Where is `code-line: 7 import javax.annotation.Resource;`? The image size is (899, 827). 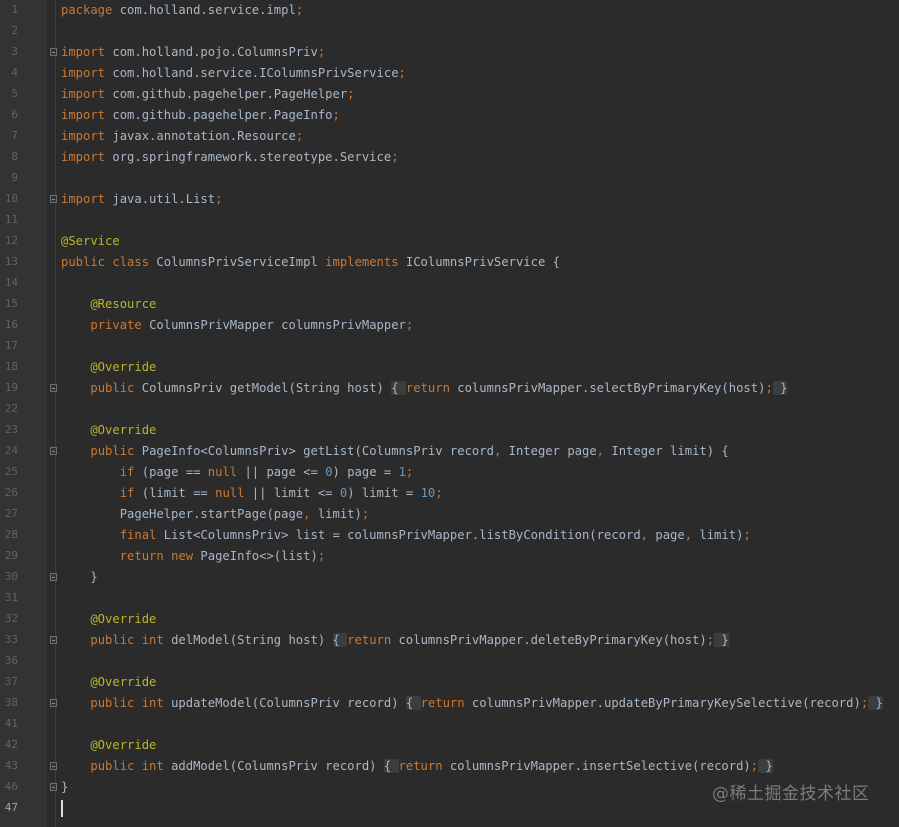 code-line: 7 import javax.annotation.Resource; is located at coordinates (449, 136).